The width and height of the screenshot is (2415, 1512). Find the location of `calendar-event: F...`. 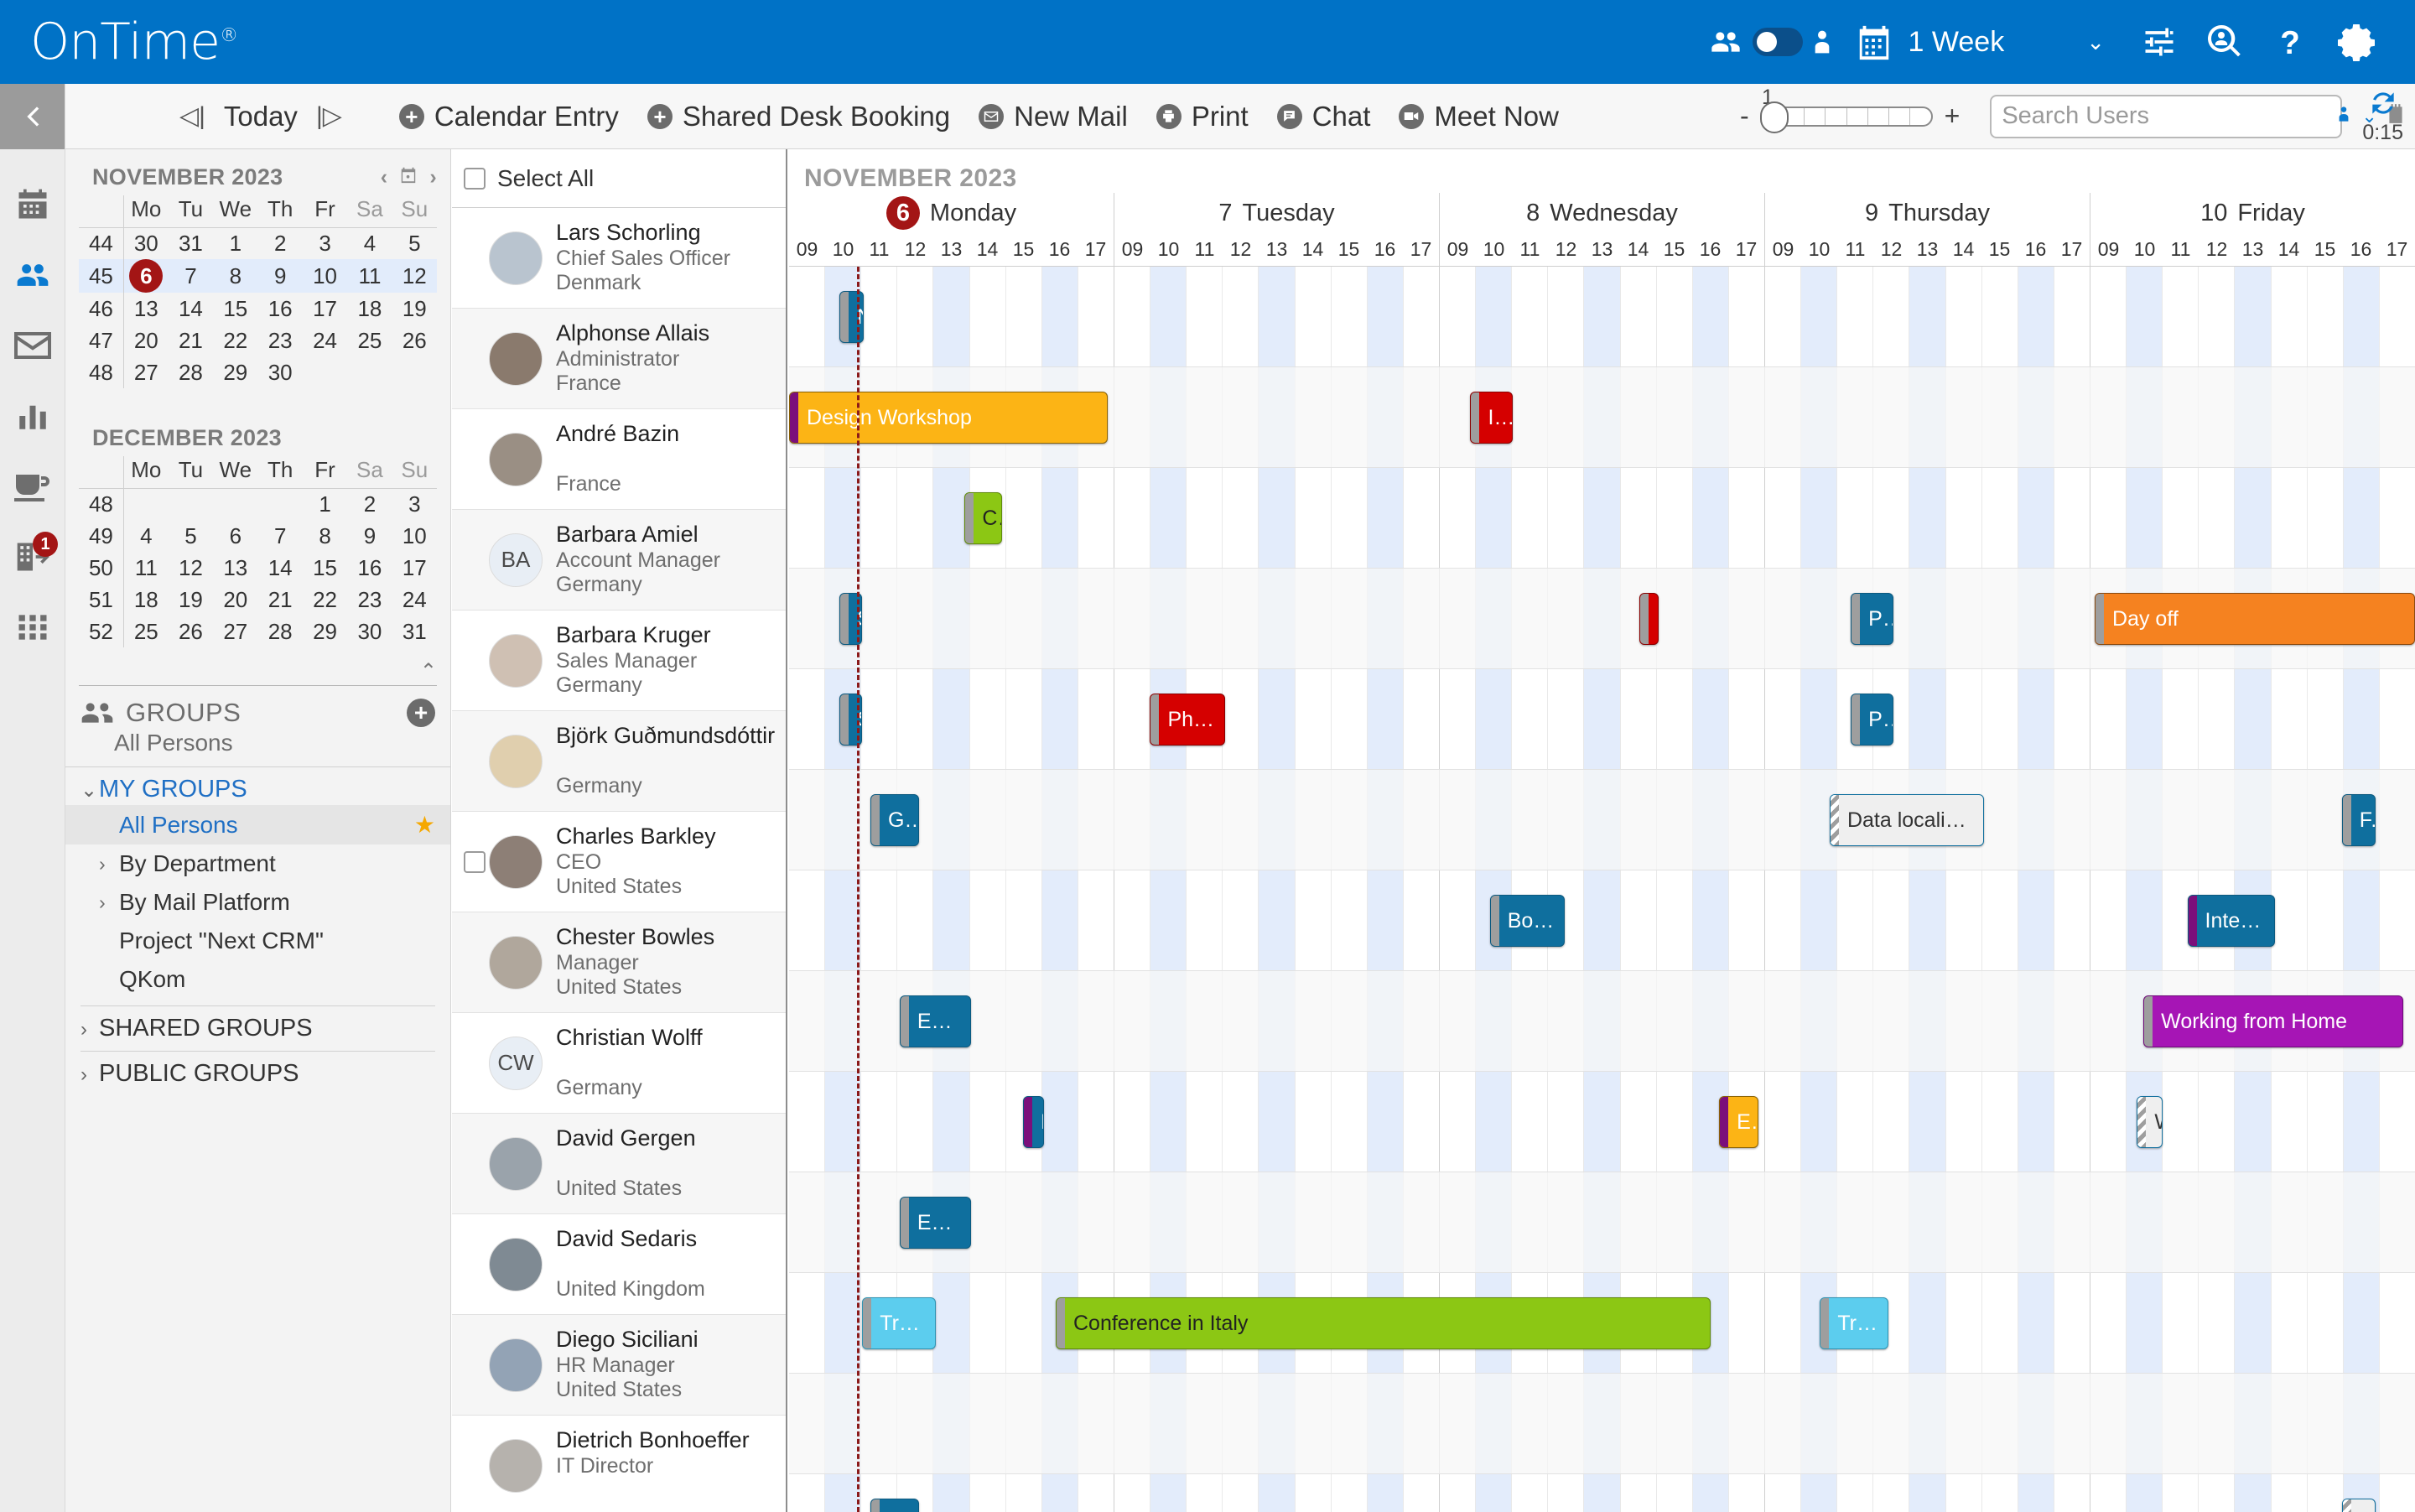

calendar-event: F... is located at coordinates (2358, 1505).